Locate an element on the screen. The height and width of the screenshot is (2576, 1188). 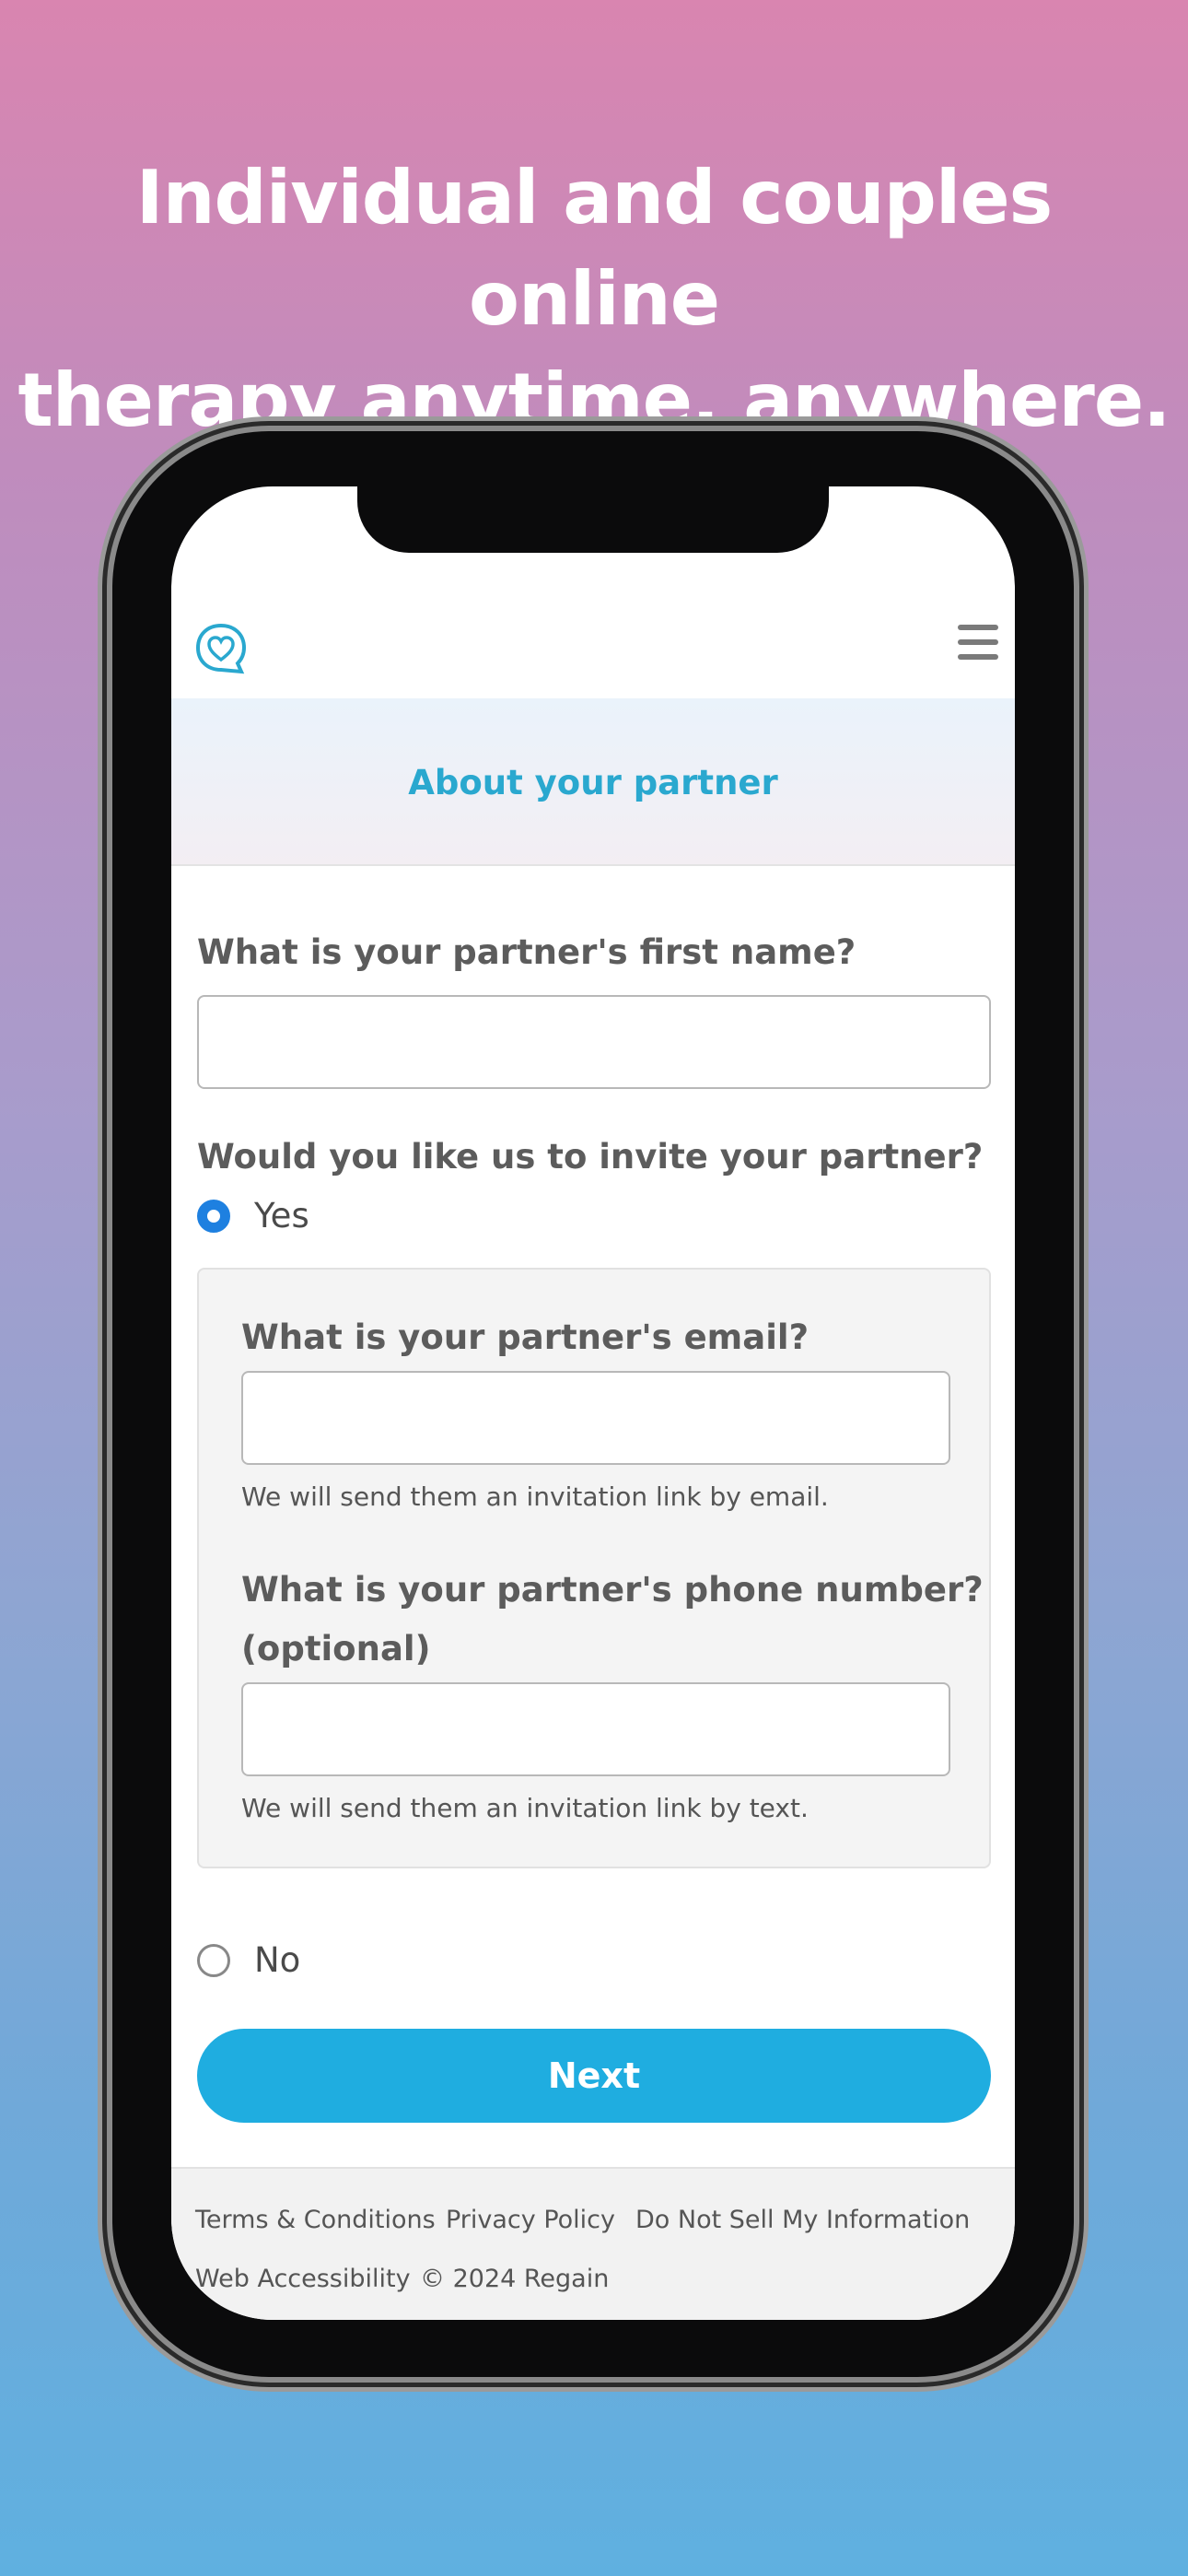
phone-label-line-2: (optional) is located at coordinates (336, 1649).